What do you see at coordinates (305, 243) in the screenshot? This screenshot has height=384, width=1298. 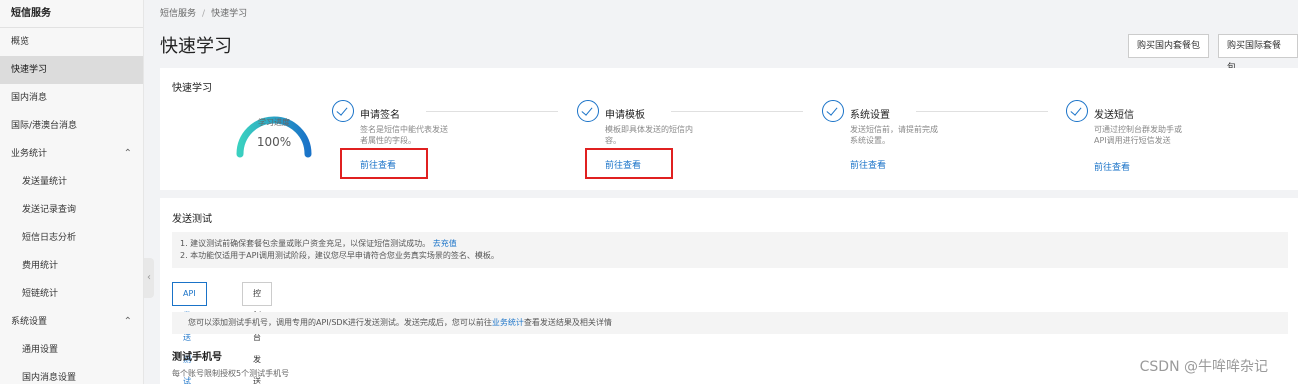 I see `notice-text: 1. 建议测试前确保套餐包余量或账户资金充足，以保证短信测试成功。` at bounding box center [305, 243].